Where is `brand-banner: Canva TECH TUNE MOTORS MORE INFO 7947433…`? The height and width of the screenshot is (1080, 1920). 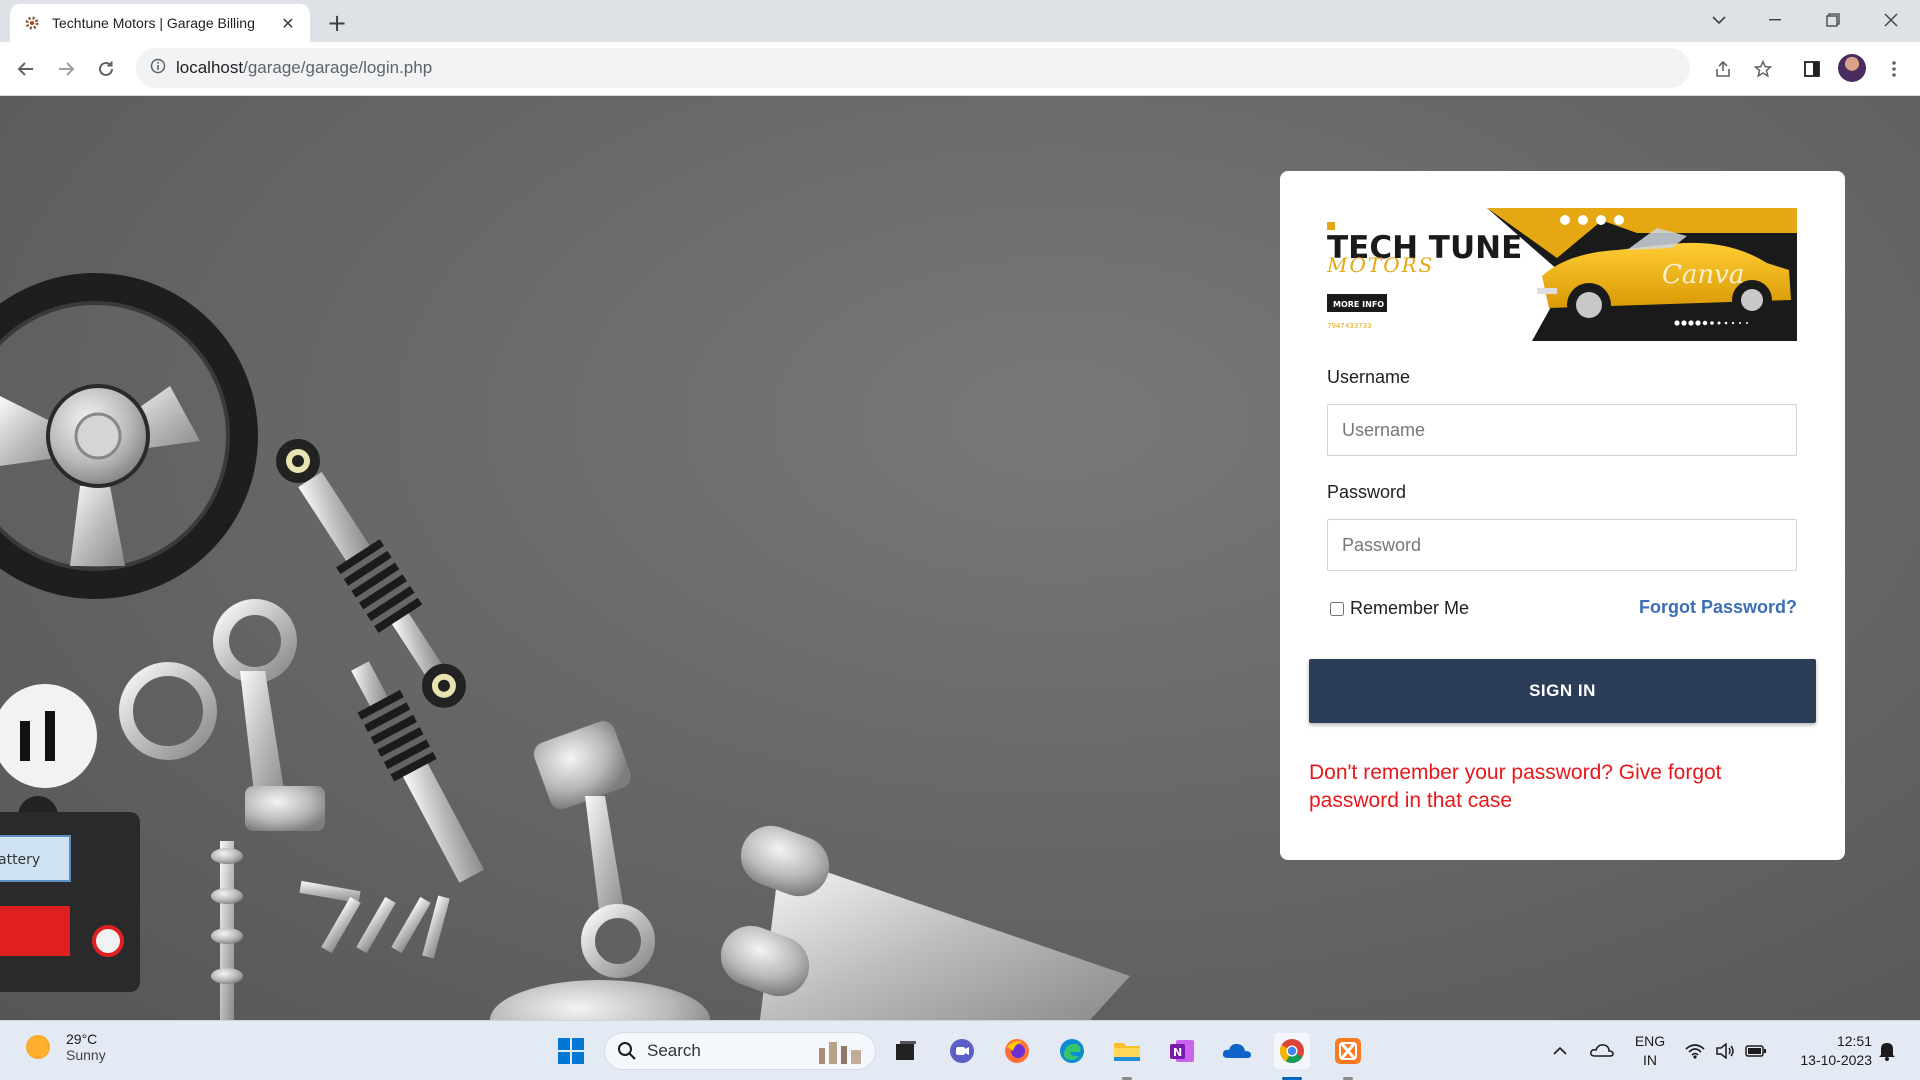 brand-banner: Canva TECH TUNE MOTORS MORE INFO 7947433… is located at coordinates (1562, 274).